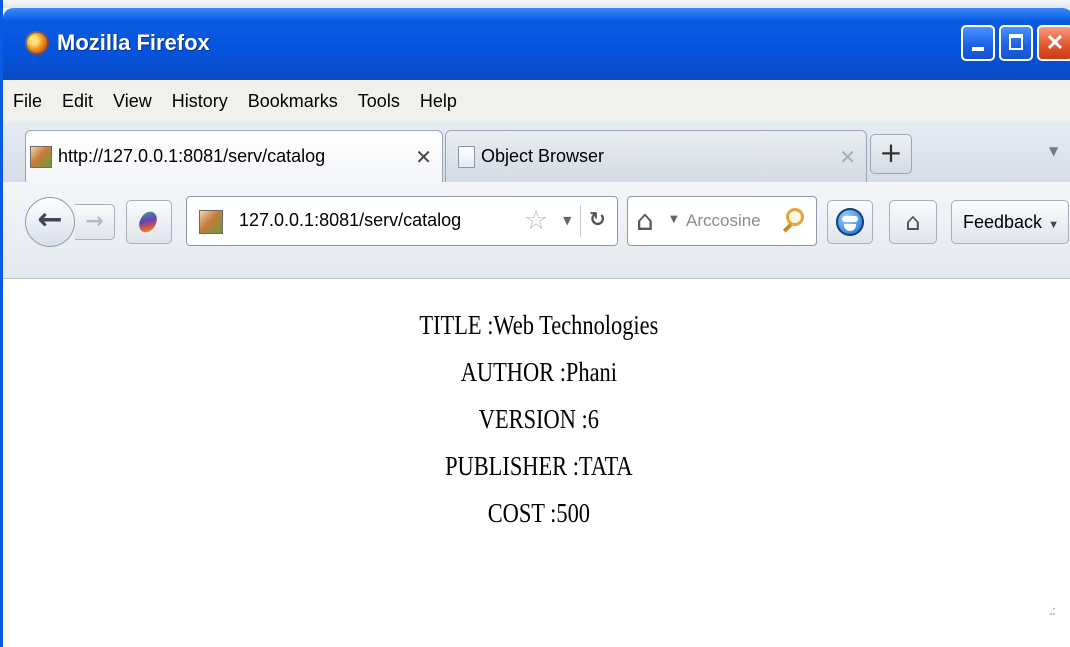  What do you see at coordinates (580, 221) in the screenshot?
I see `divider` at bounding box center [580, 221].